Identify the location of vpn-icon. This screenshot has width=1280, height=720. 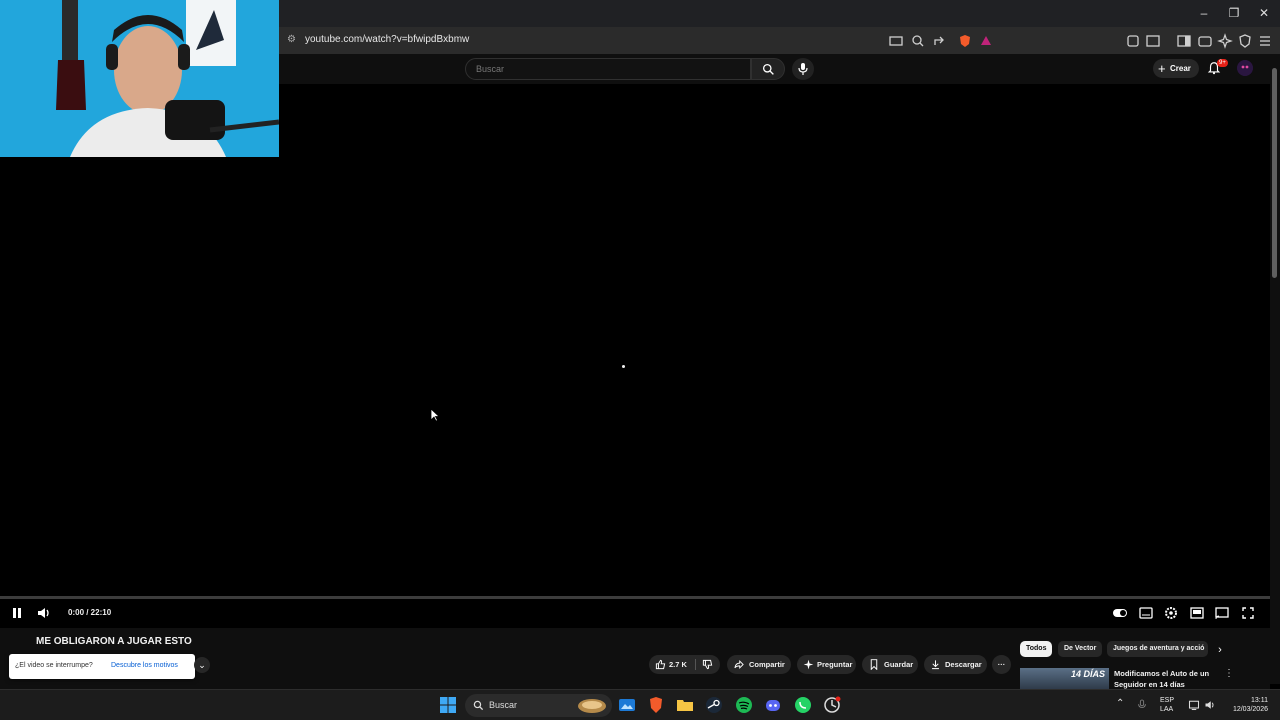
(1245, 41).